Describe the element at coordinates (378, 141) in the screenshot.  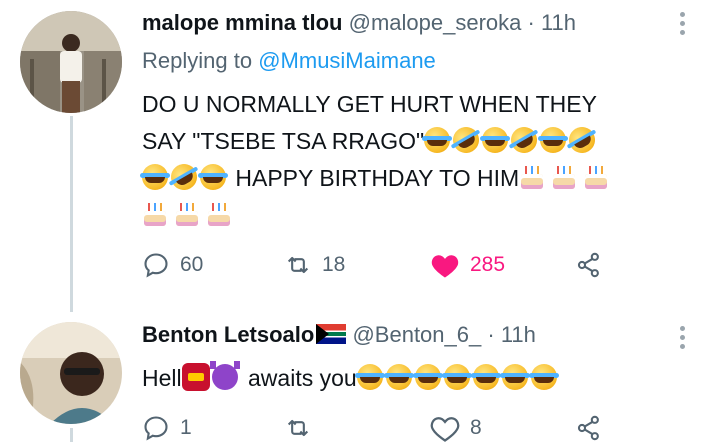
I see `tweet-text-line-2: SAY "TSEBE TSA RRAGO"` at that location.